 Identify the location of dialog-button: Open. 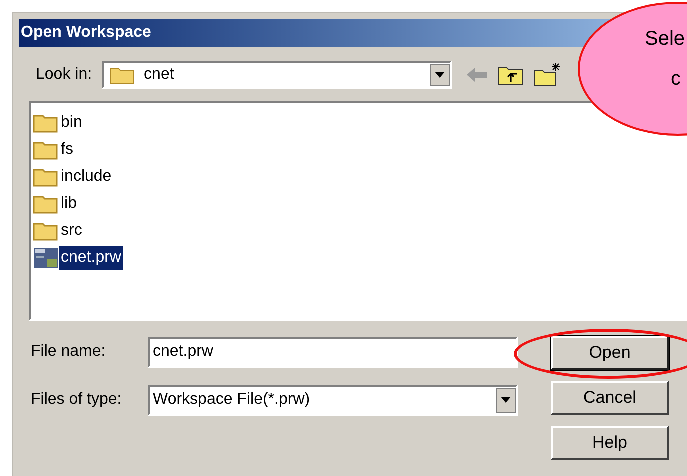
(610, 353).